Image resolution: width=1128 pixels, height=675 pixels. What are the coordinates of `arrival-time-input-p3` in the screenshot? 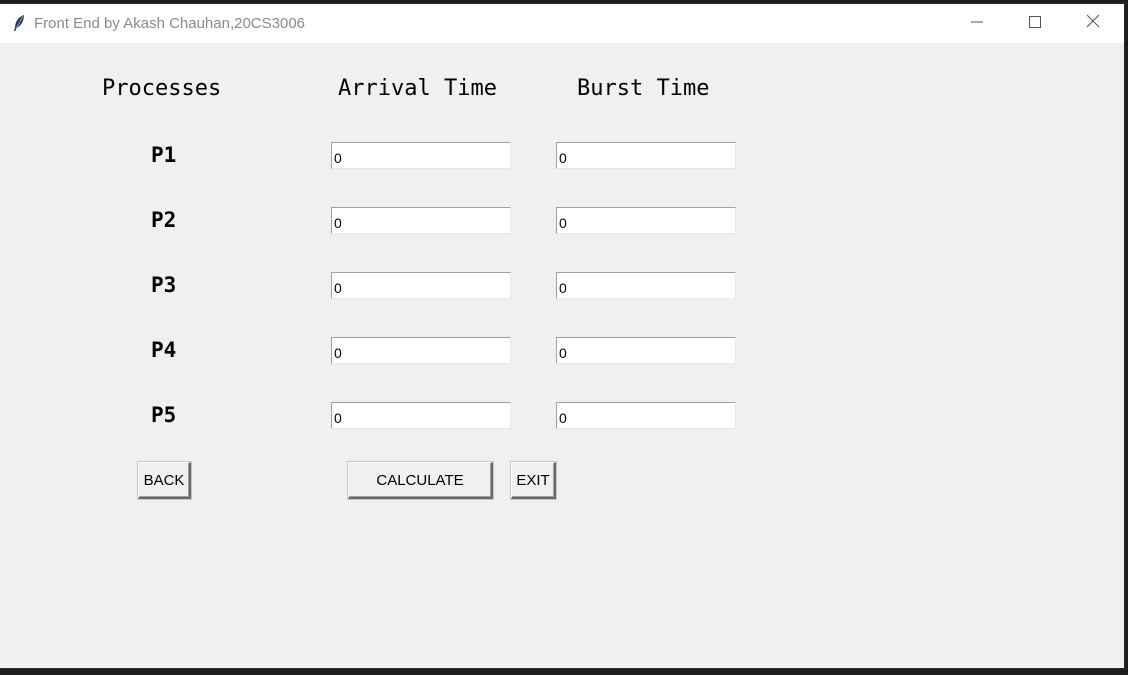 It's located at (421, 285).